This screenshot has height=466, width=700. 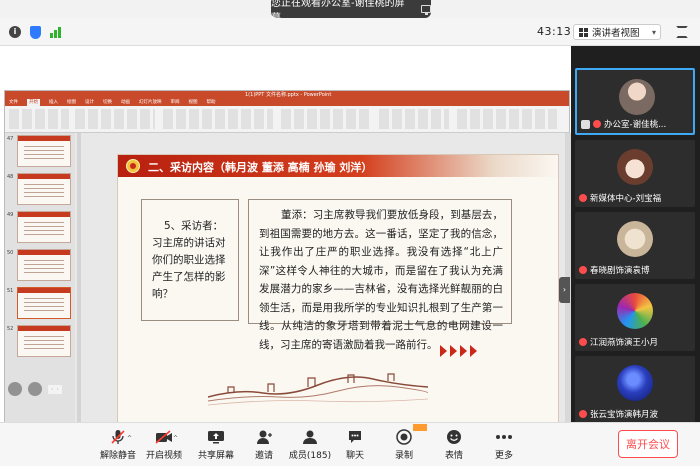 I want to click on signal-icon, so click(x=56, y=32).